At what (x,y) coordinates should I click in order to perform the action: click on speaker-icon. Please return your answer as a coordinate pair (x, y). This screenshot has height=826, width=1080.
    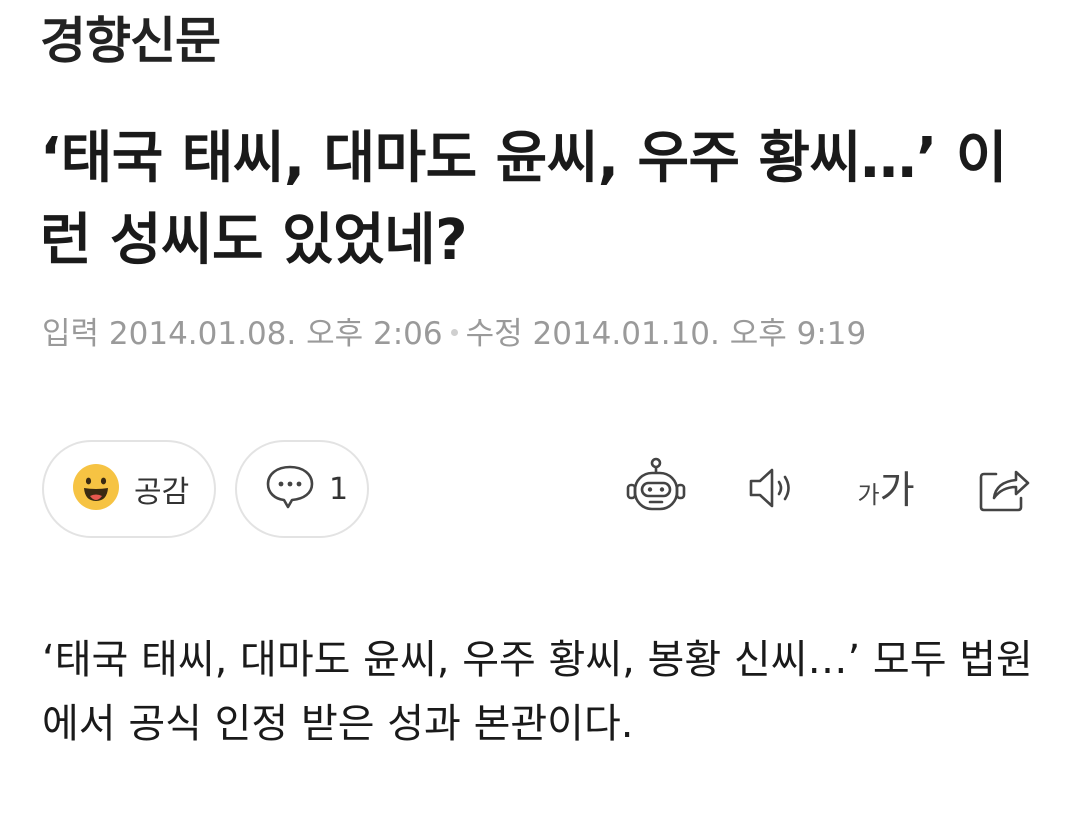
    Looking at the image, I should click on (771, 490).